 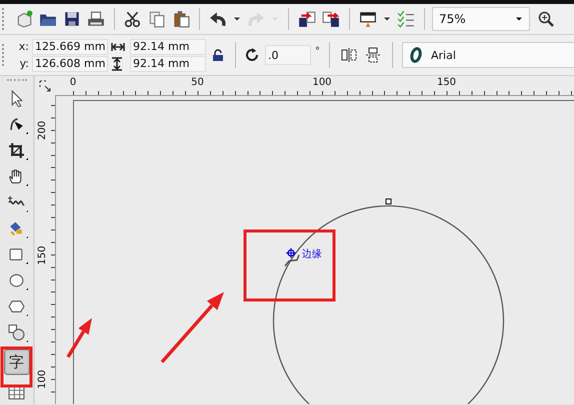 What do you see at coordinates (45, 86) in the screenshot?
I see `crosshair-icon` at bounding box center [45, 86].